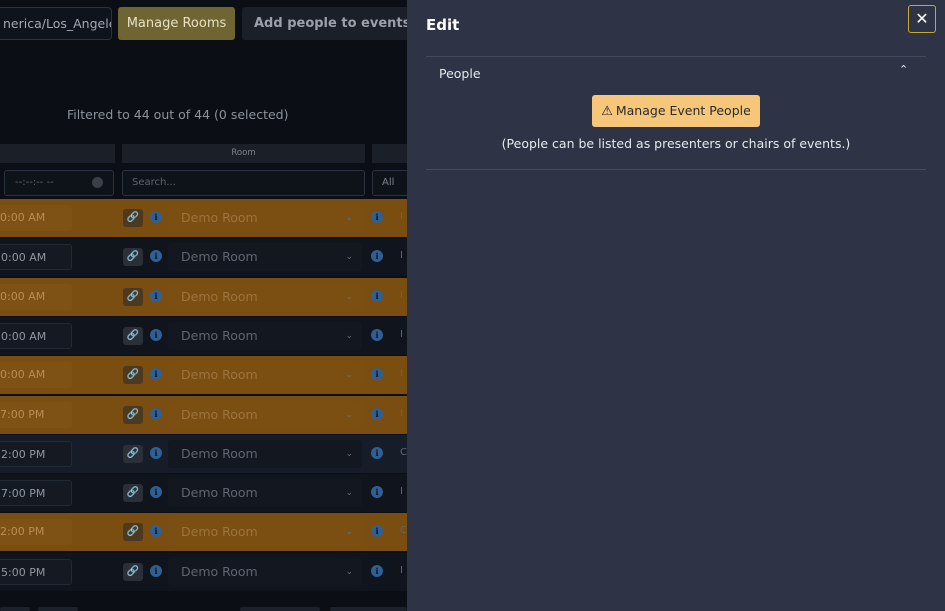 This screenshot has height=611, width=945. I want to click on table-row: 5:00 PM 🔗 i Demo Room ⌄ i I, so click(203, 571).